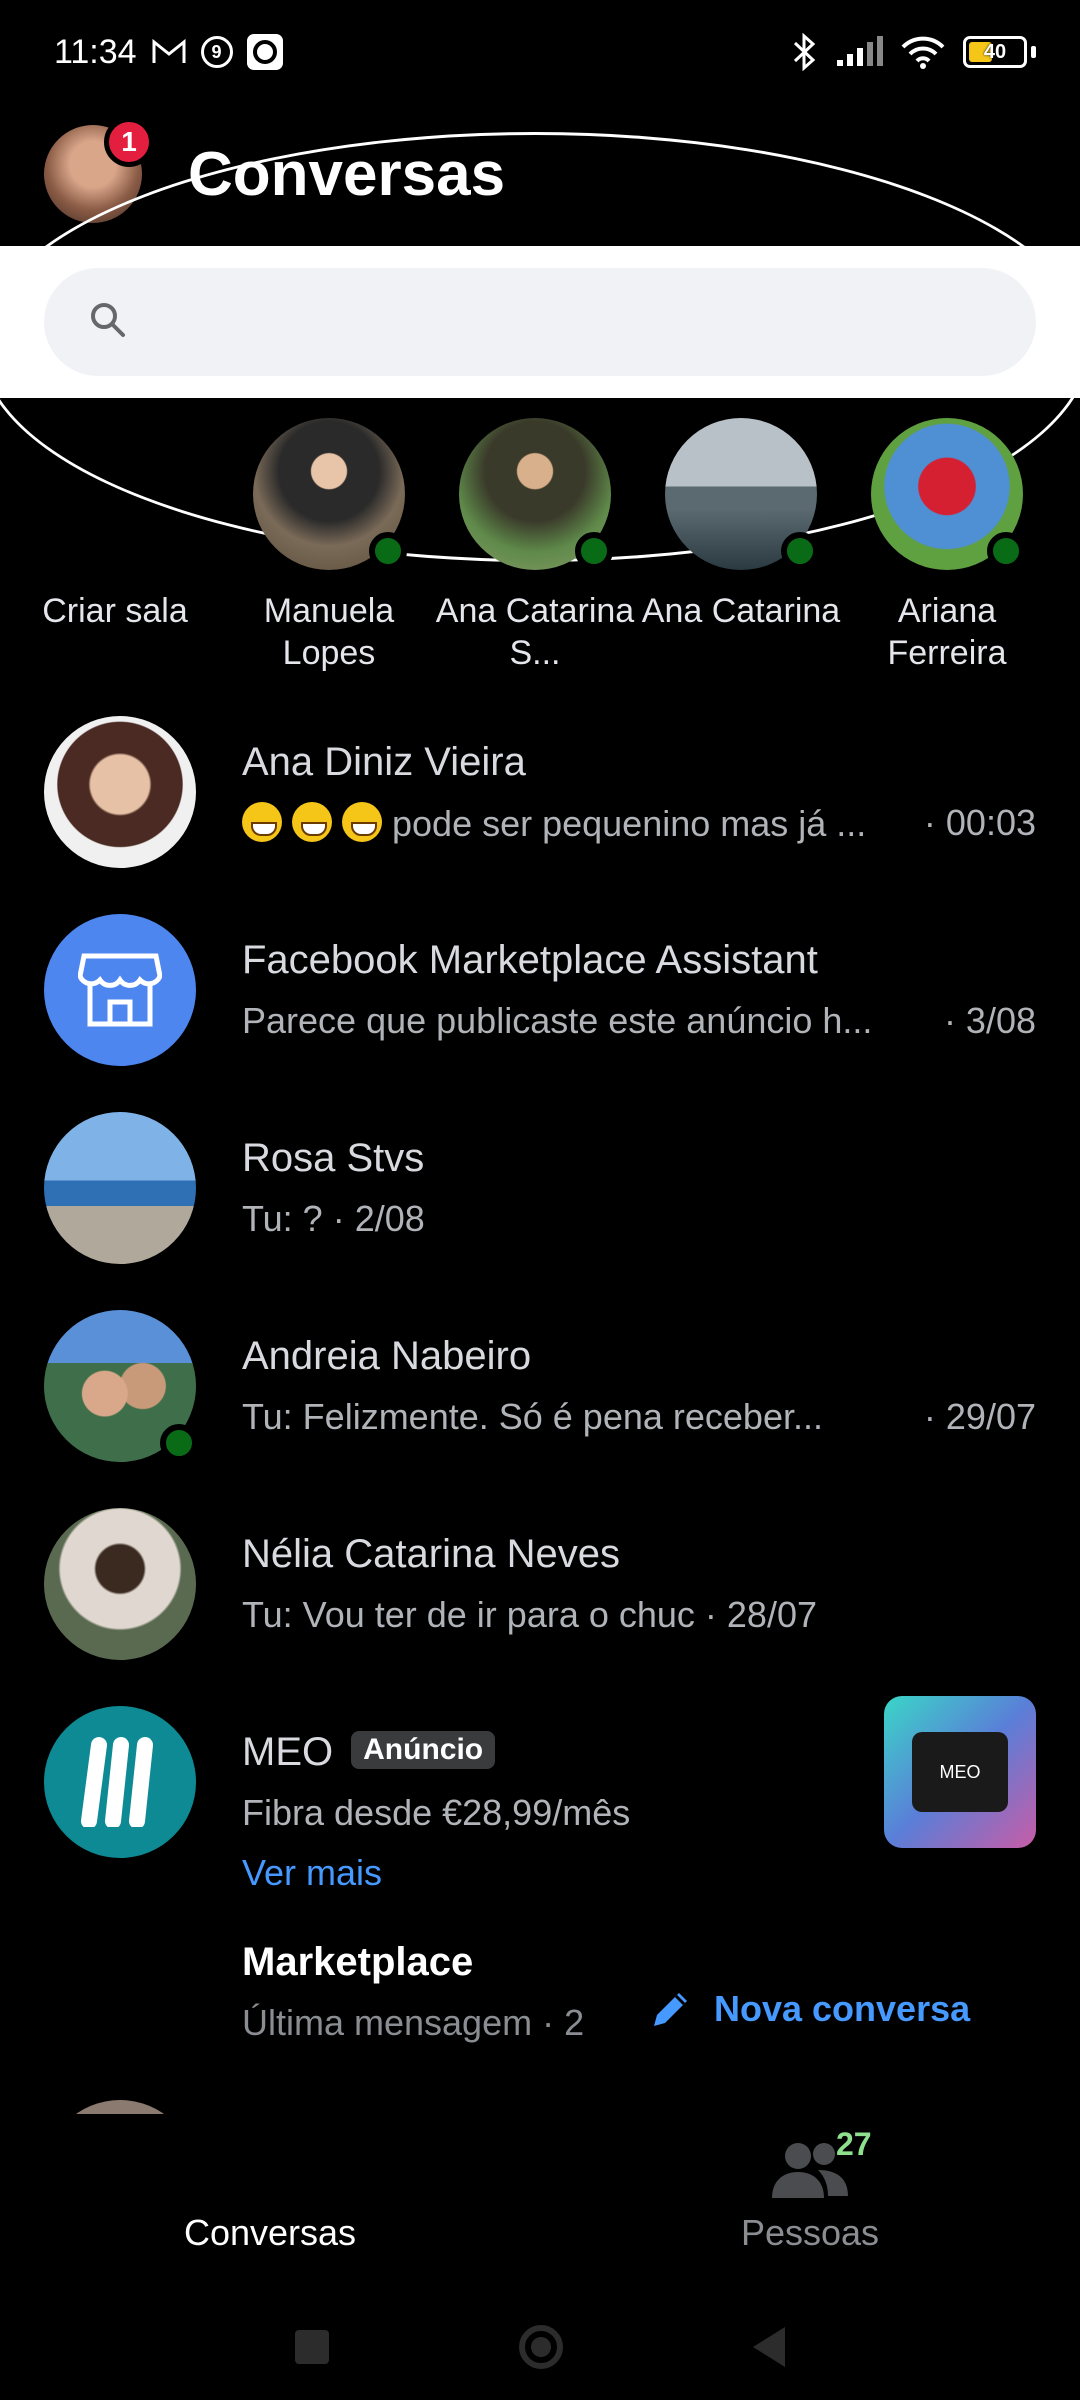 This screenshot has width=1080, height=2400. Describe the element at coordinates (431, 1554) in the screenshot. I see `chat-name: Nélia Catarina Neves` at that location.